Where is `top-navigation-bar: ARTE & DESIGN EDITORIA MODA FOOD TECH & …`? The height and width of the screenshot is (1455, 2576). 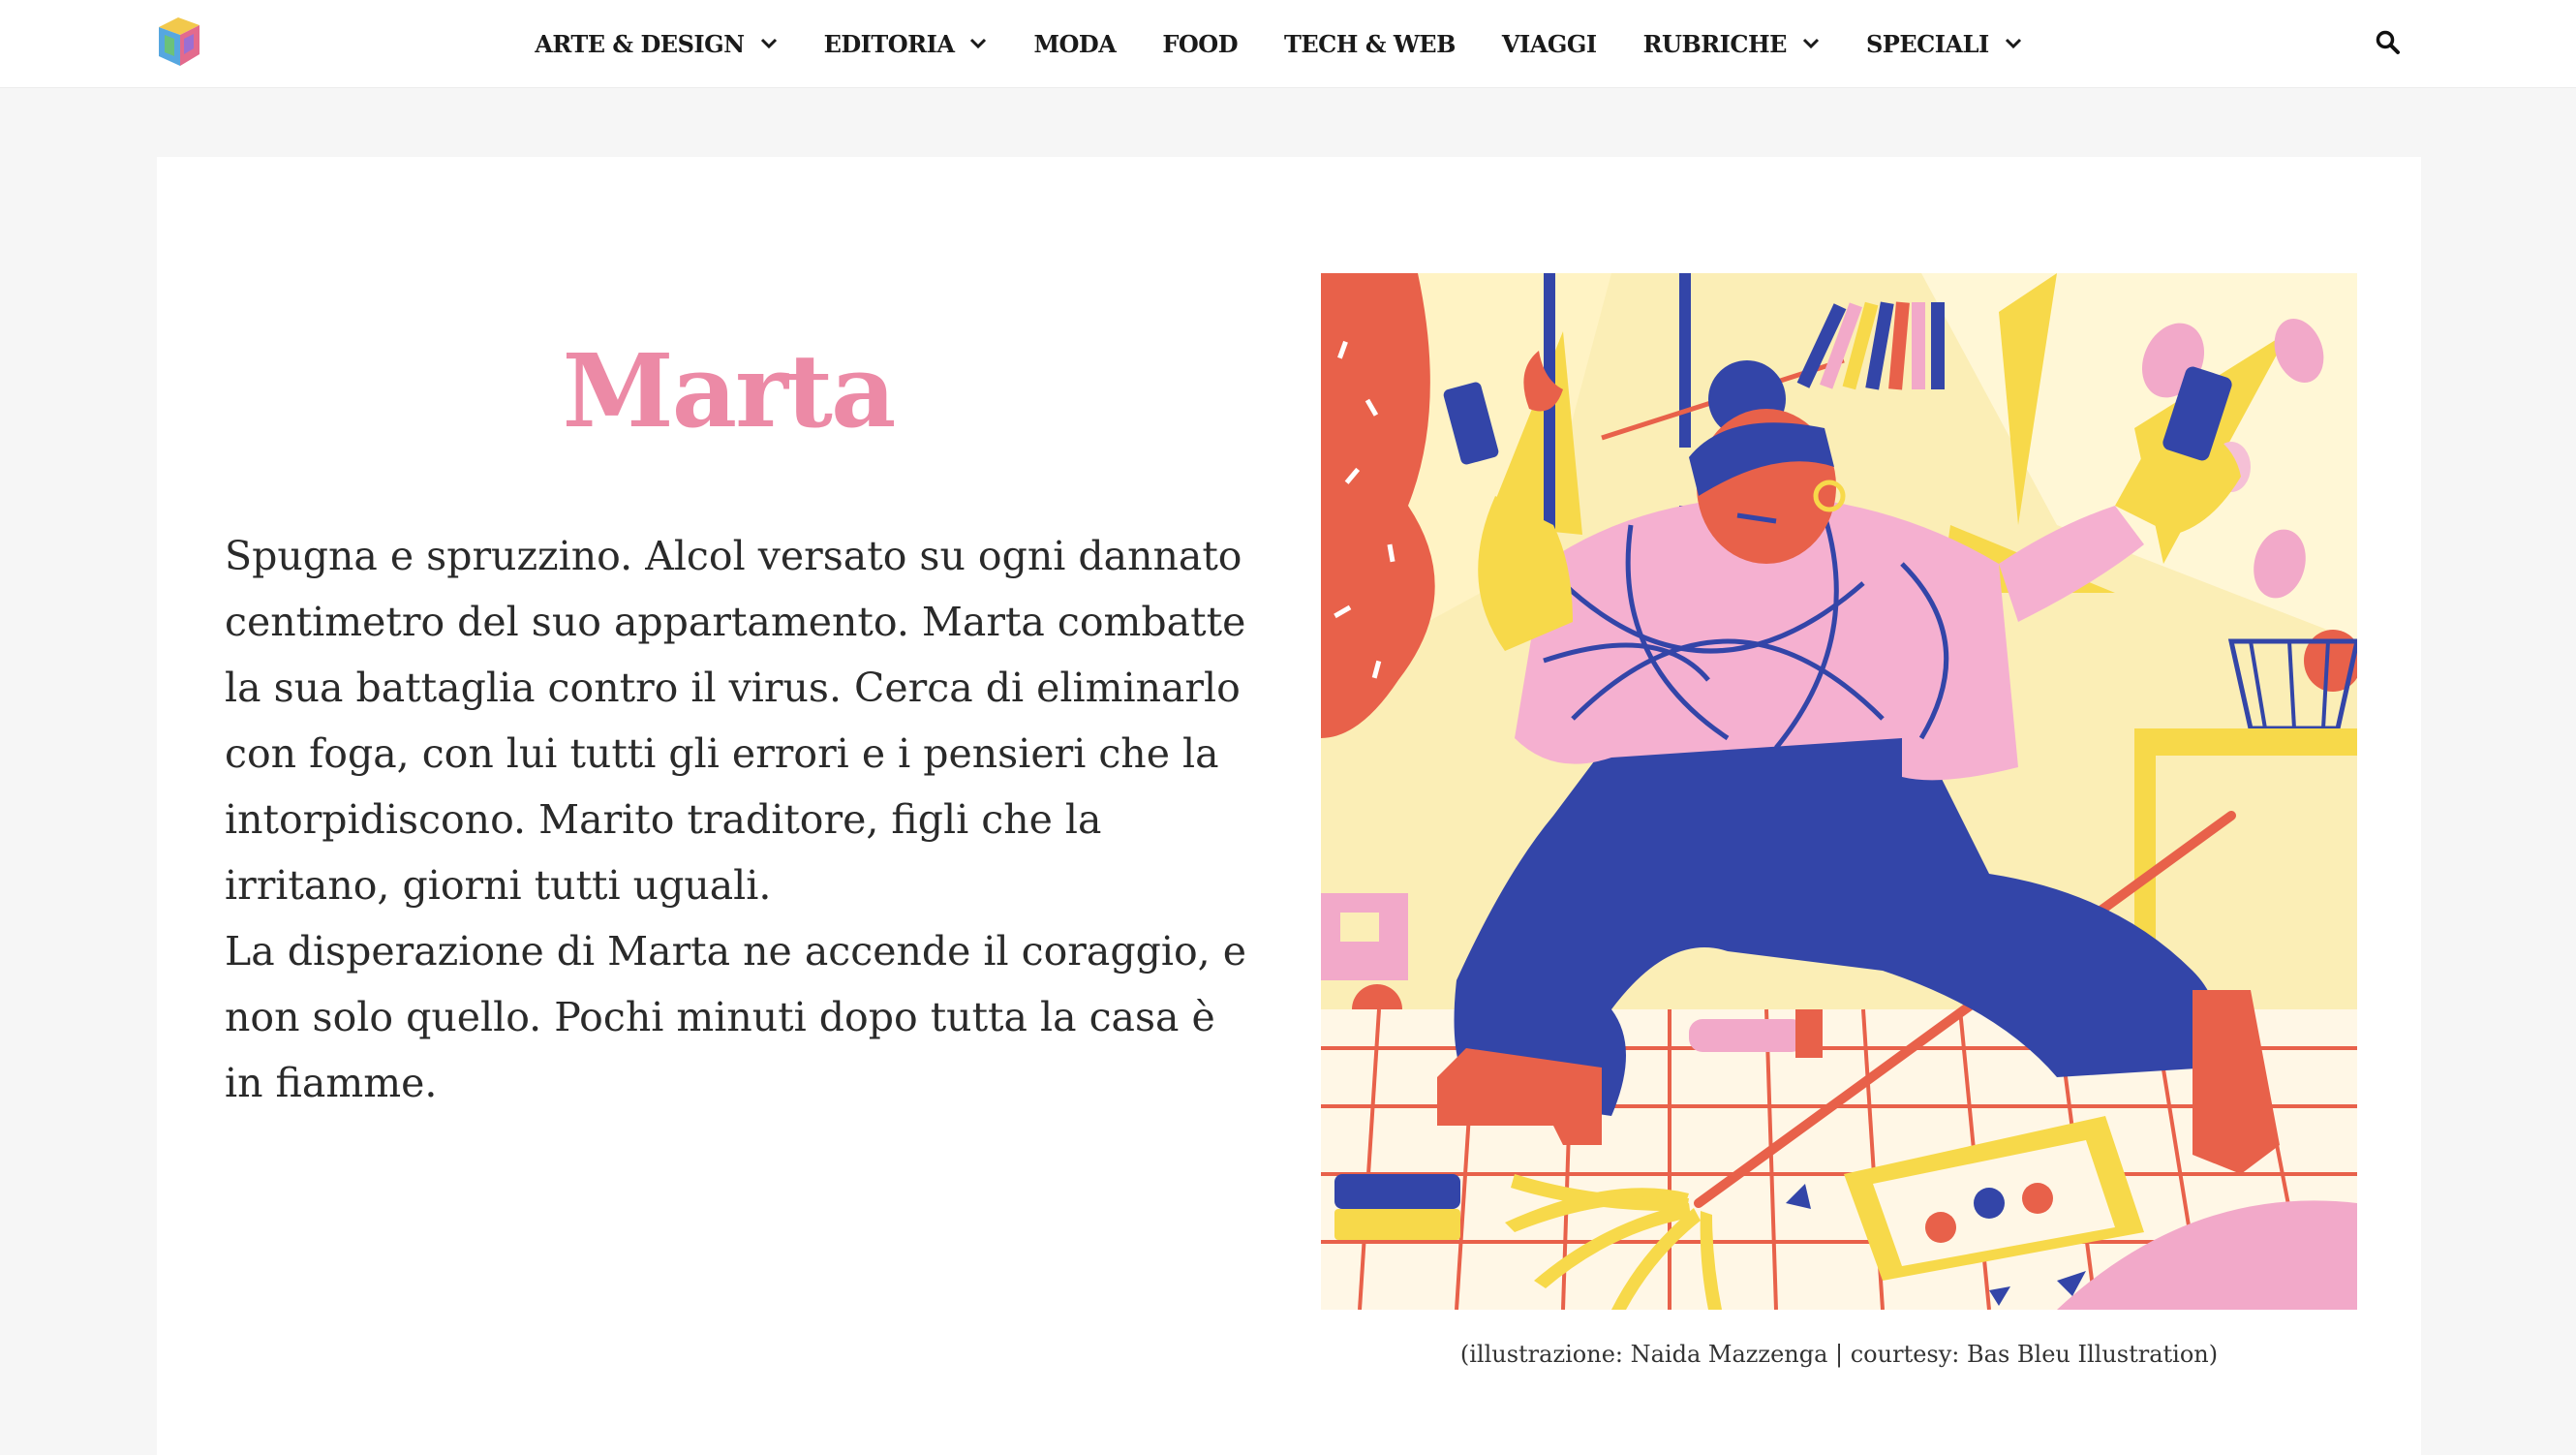 top-navigation-bar: ARTE & DESIGN EDITORIA MODA FOOD TECH & … is located at coordinates (1288, 44).